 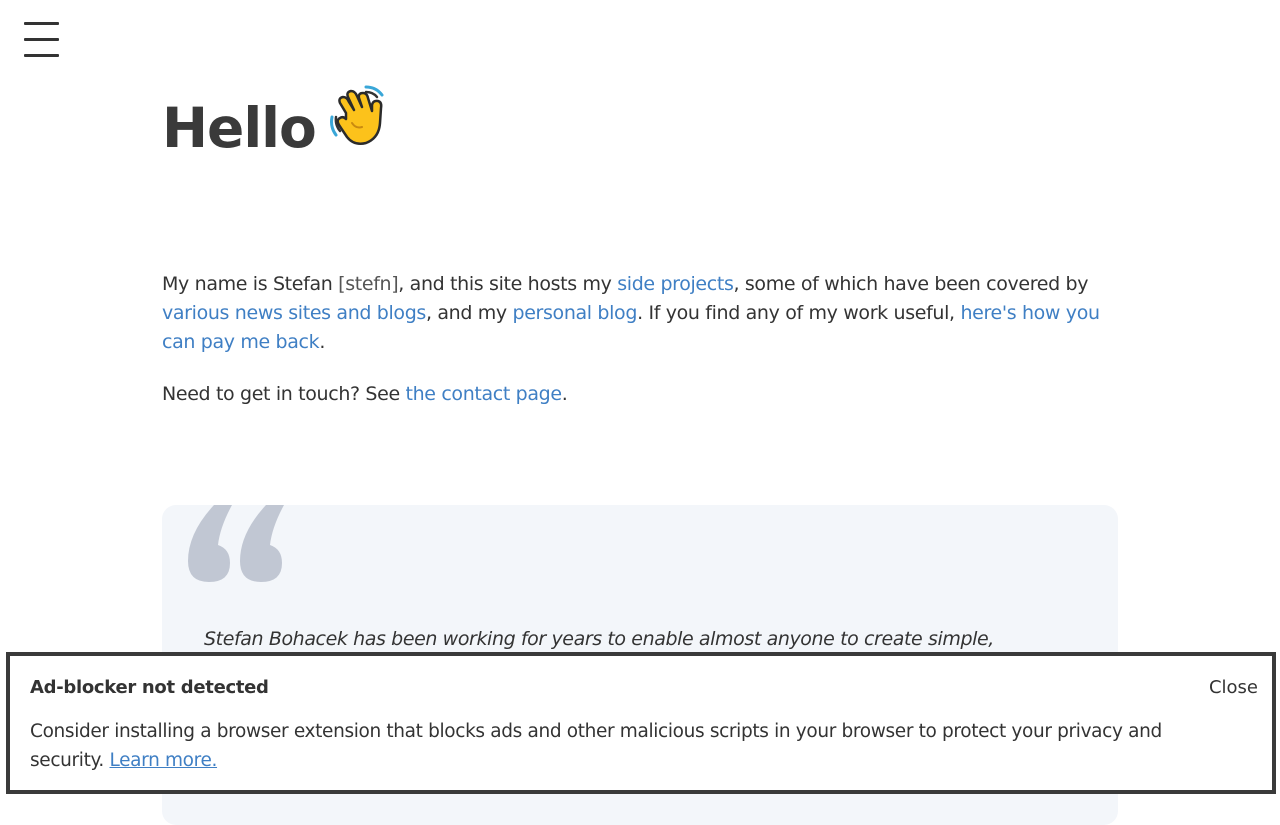 I want to click on contact-text: ., so click(x=564, y=394).